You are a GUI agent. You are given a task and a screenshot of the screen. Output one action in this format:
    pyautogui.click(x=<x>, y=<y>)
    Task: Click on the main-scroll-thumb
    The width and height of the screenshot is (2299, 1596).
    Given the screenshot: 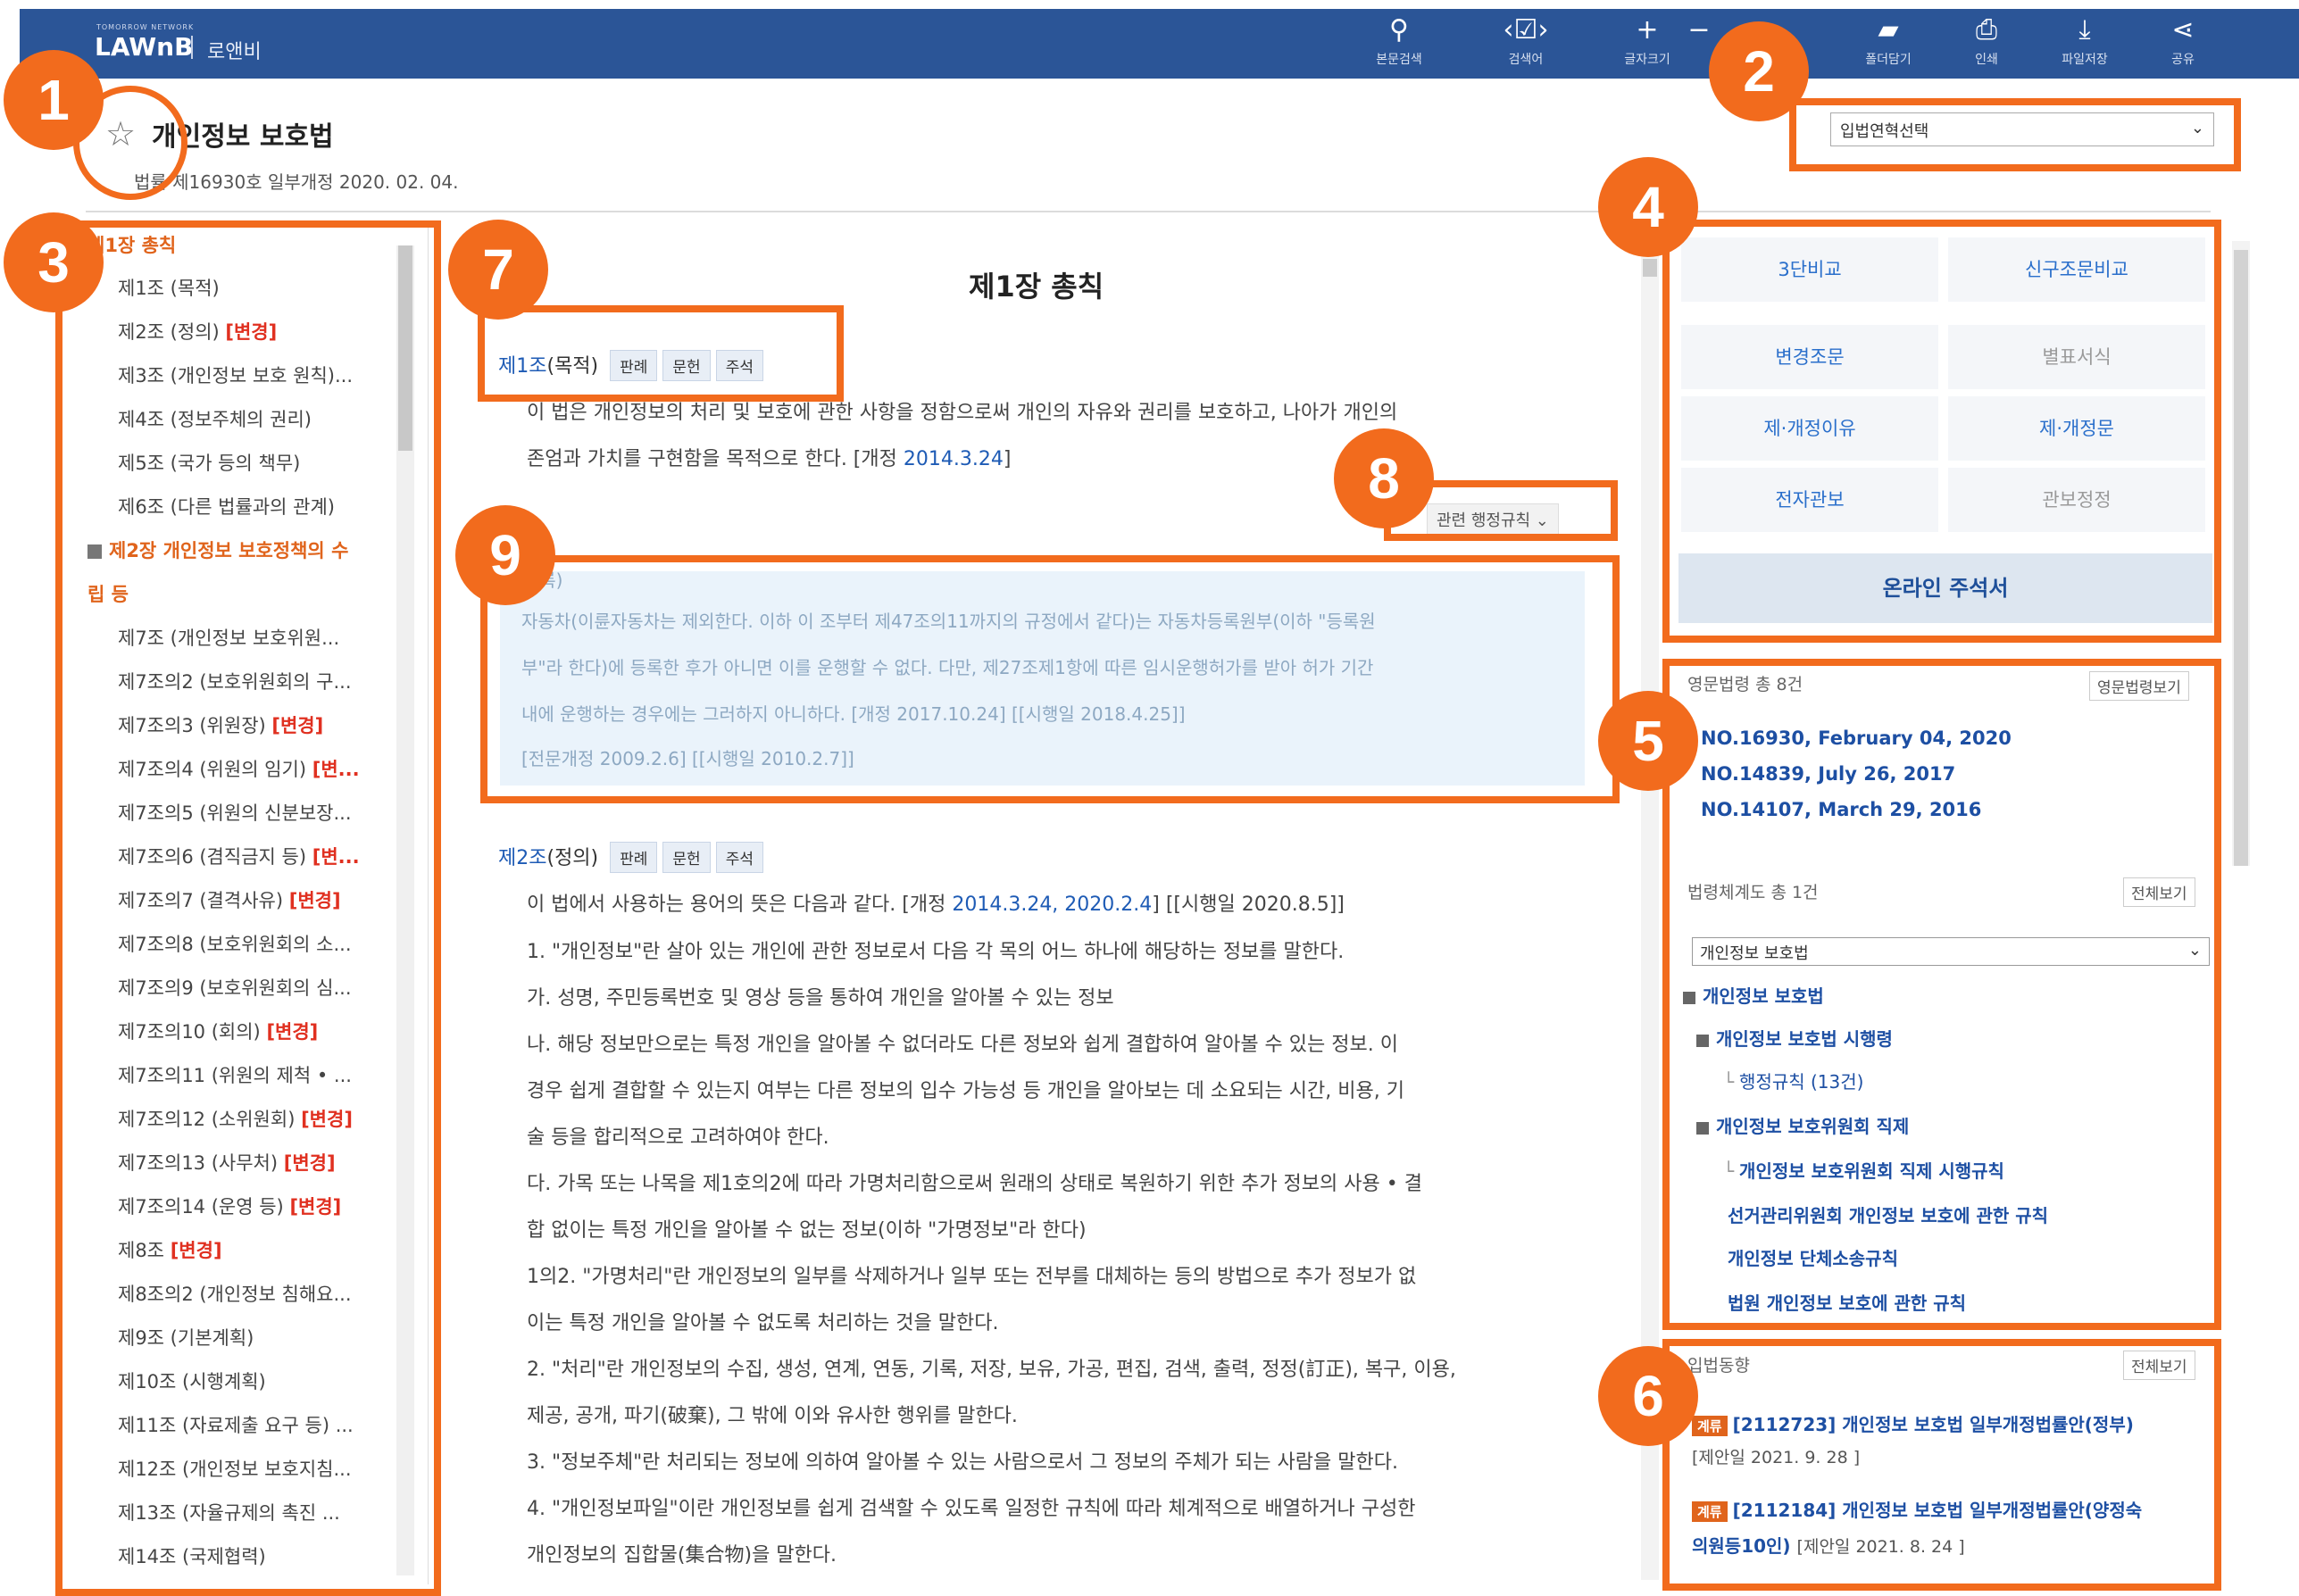 What is the action you would take?
    pyautogui.click(x=1650, y=268)
    